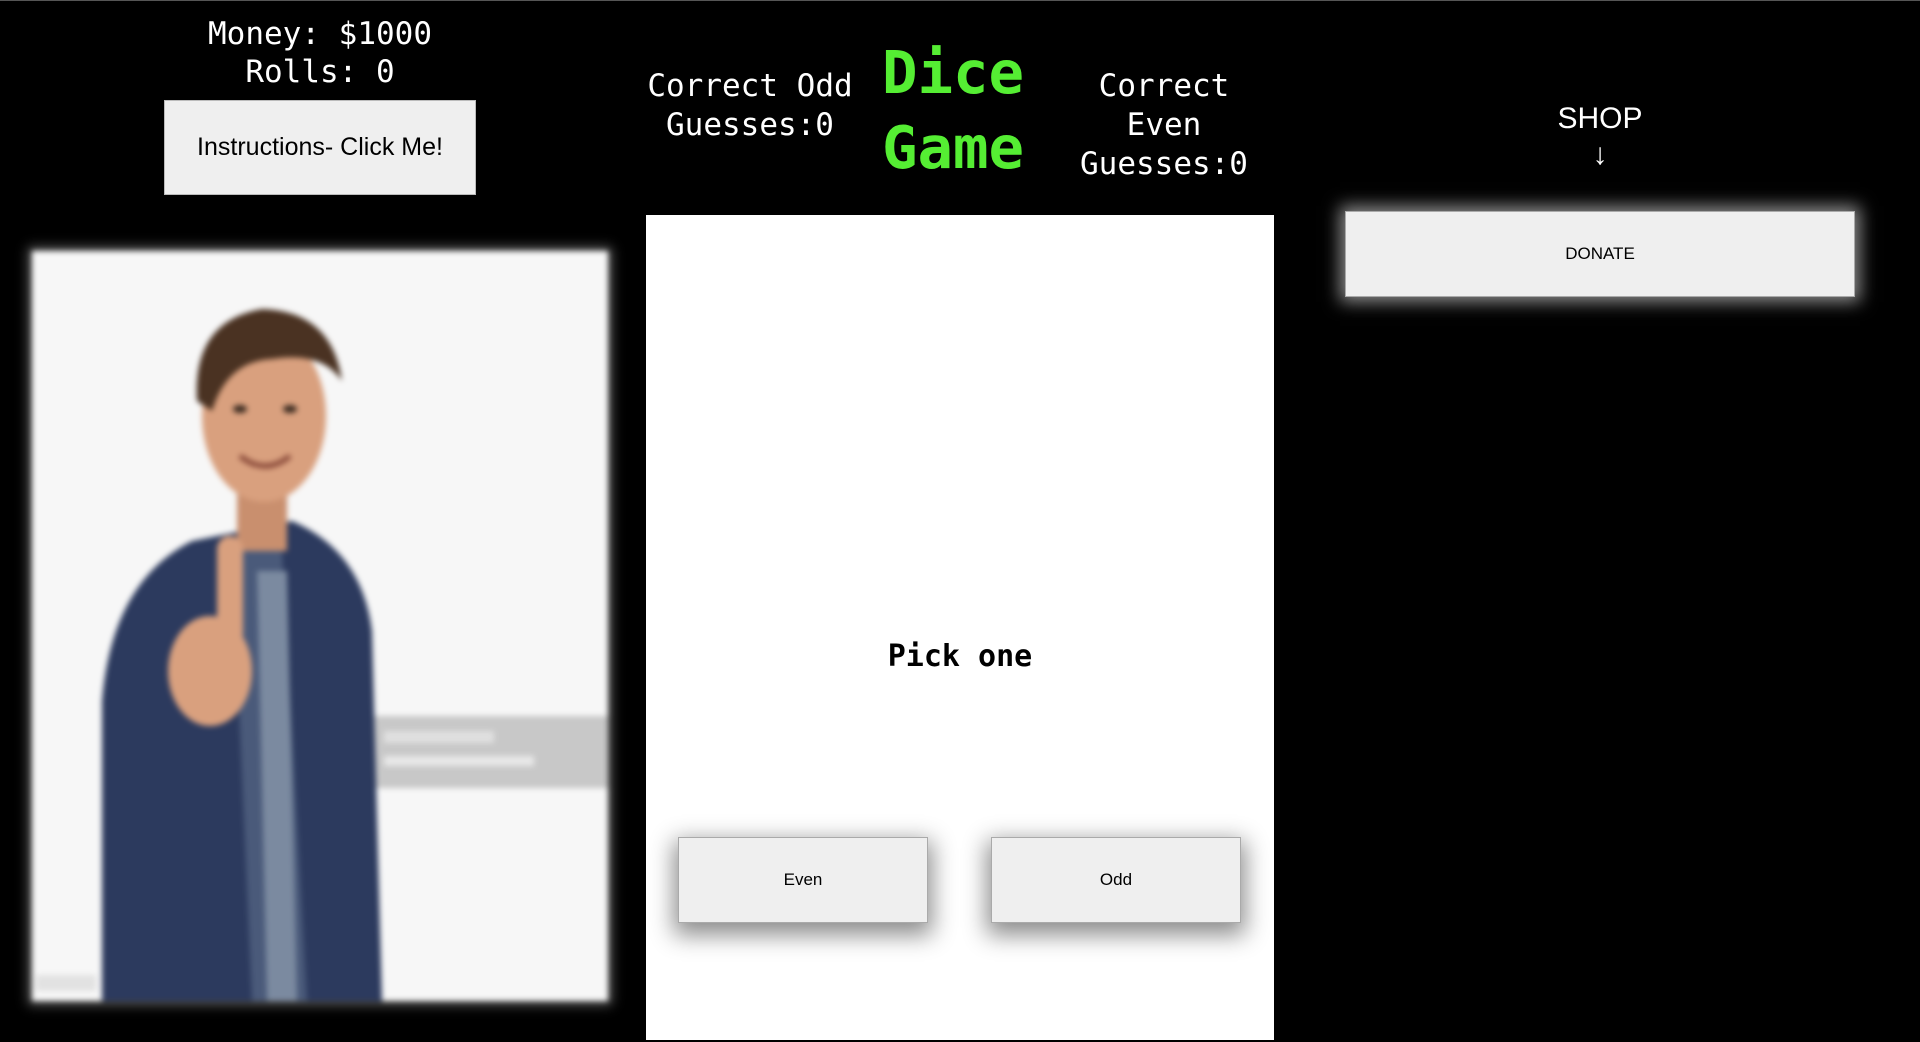 The image size is (1920, 1042). What do you see at coordinates (953, 72) in the screenshot?
I see `title-line-1: Dice` at bounding box center [953, 72].